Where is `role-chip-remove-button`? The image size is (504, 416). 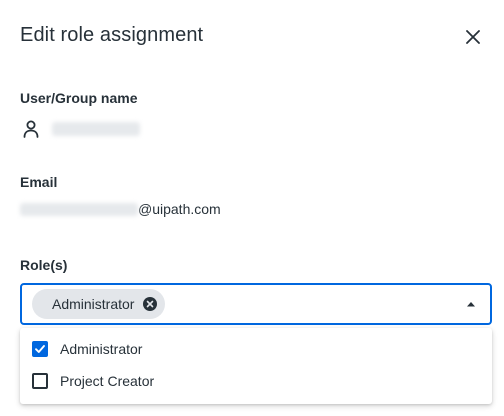 role-chip-remove-button is located at coordinates (150, 304).